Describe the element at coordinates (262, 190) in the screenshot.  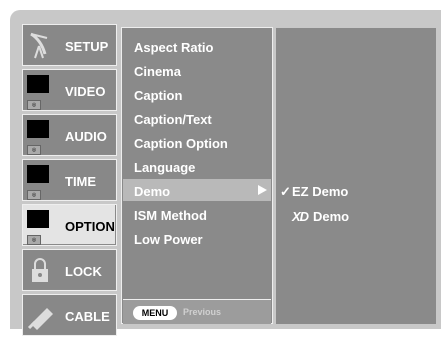
I see `submenu-arrow-icon` at that location.